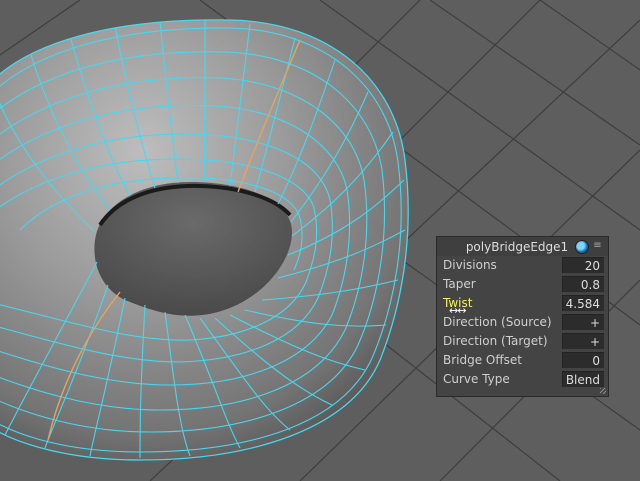 This screenshot has height=481, width=640. Describe the element at coordinates (583, 265) in the screenshot. I see `divisions-field: 20` at that location.